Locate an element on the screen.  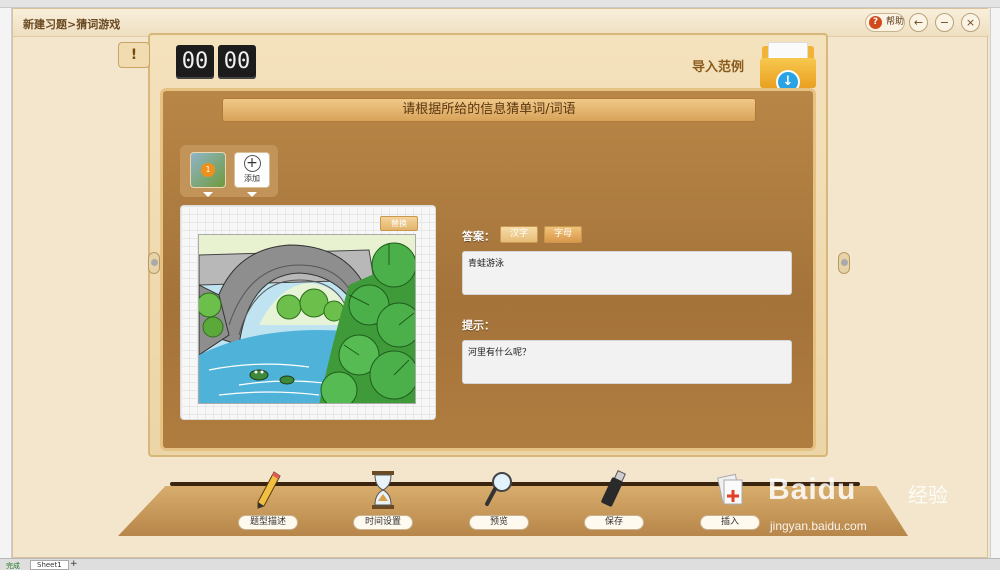
spreadsheet-toolbar is located at coordinates (500, 4).